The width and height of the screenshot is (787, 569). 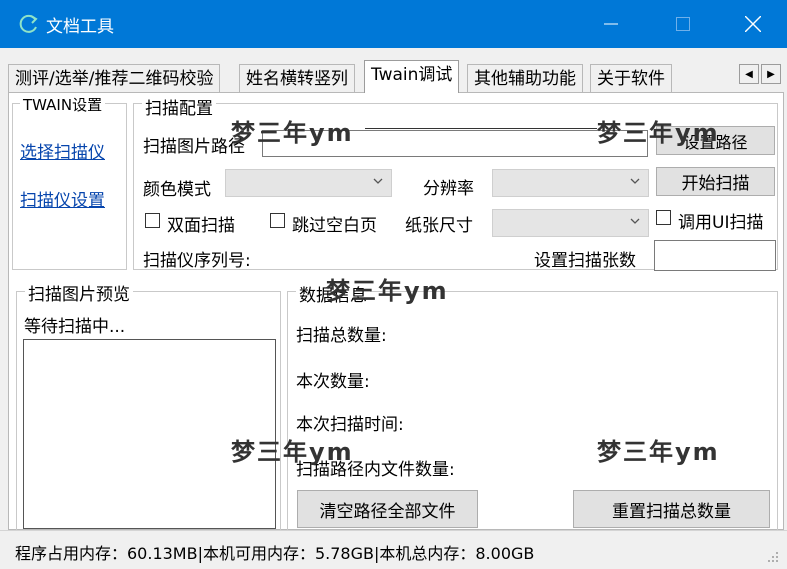 I want to click on maximize-button, so click(x=683, y=24).